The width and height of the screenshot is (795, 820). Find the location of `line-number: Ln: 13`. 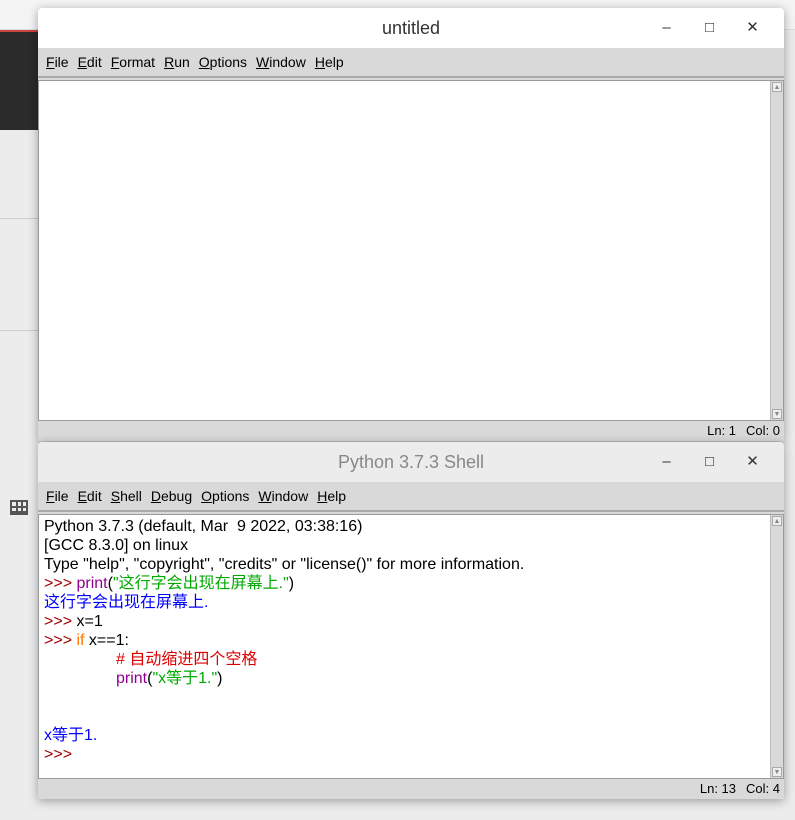

line-number: Ln: 13 is located at coordinates (718, 788).